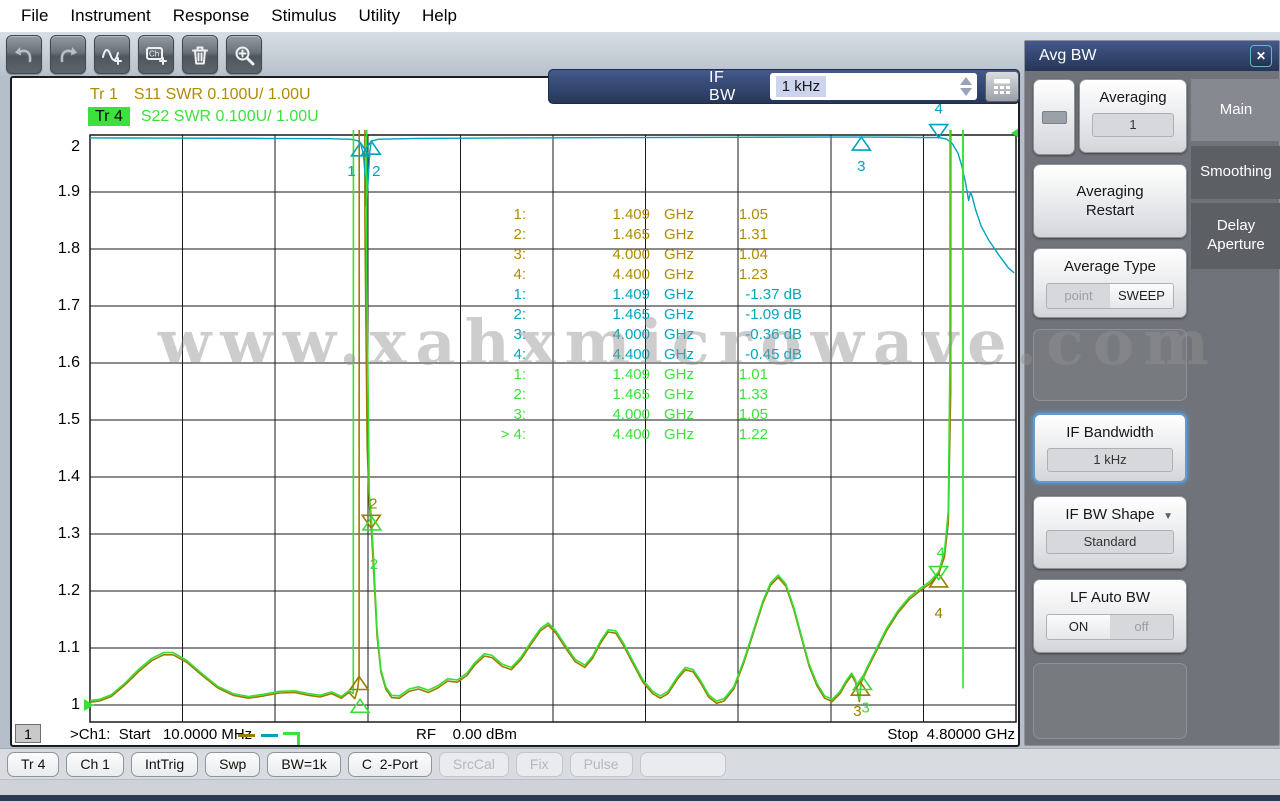 The width and height of the screenshot is (1280, 801). What do you see at coordinates (951, 734) in the screenshot?
I see `stop-frequency-text: Stop 4.80000 GHz` at bounding box center [951, 734].